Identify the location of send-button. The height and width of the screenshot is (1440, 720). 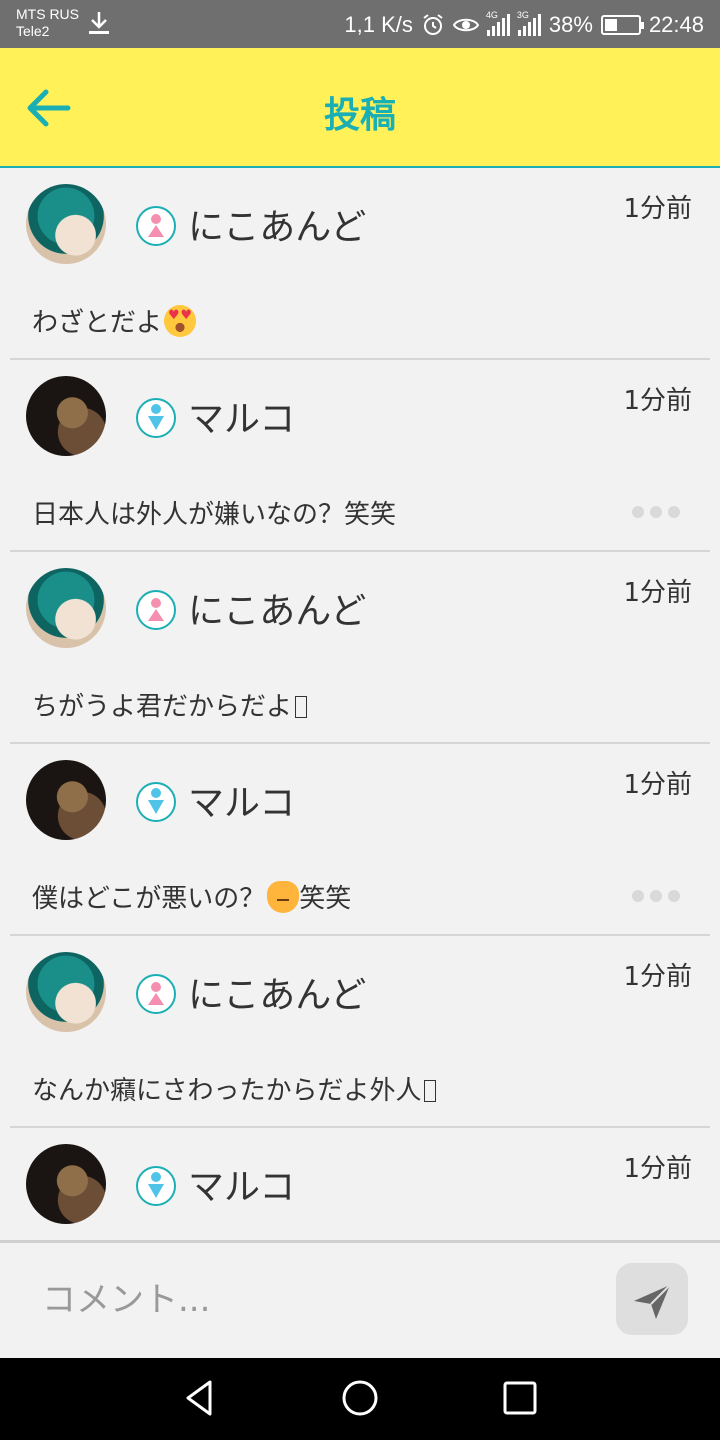
(652, 1299).